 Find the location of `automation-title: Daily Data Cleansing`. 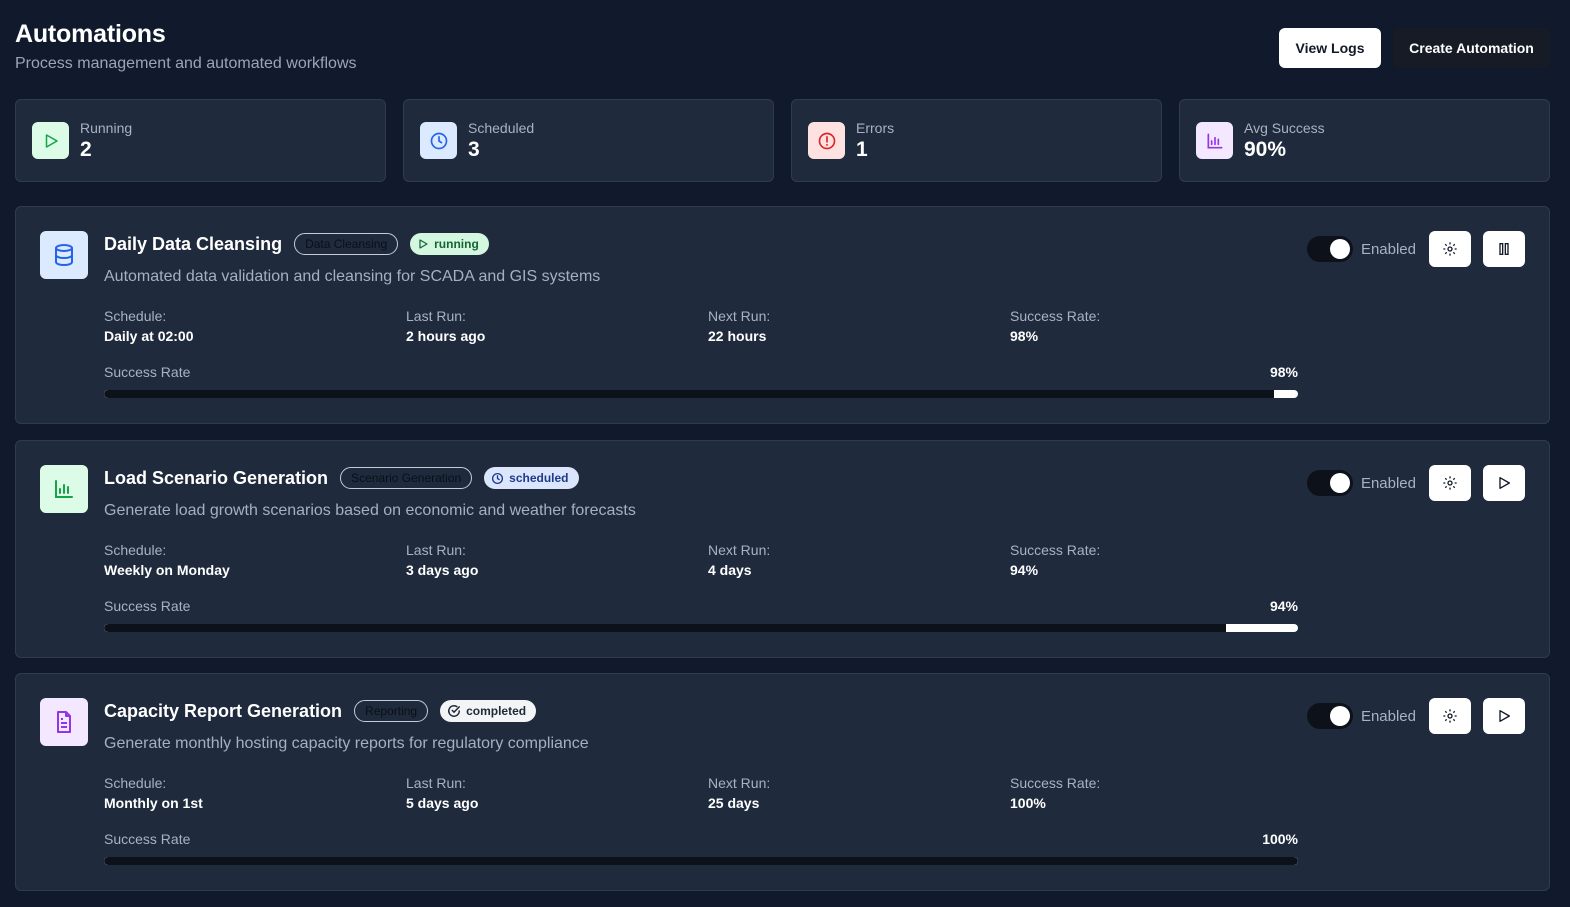

automation-title: Daily Data Cleansing is located at coordinates (193, 243).